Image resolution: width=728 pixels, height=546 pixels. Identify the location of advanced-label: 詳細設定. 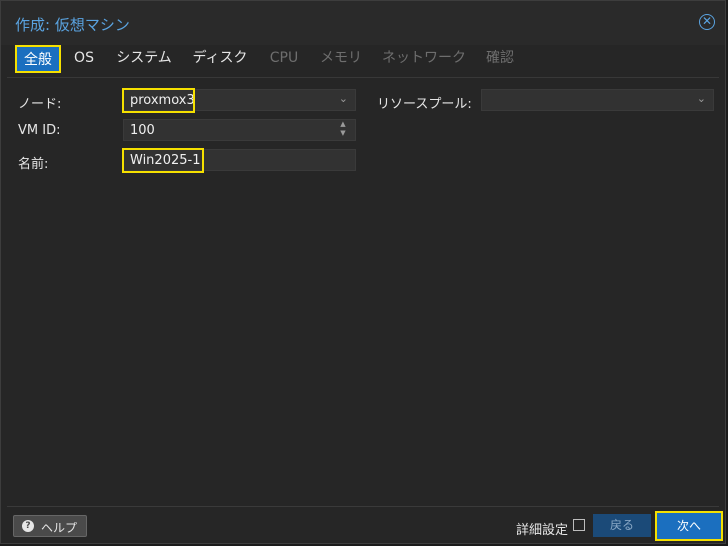
(542, 530).